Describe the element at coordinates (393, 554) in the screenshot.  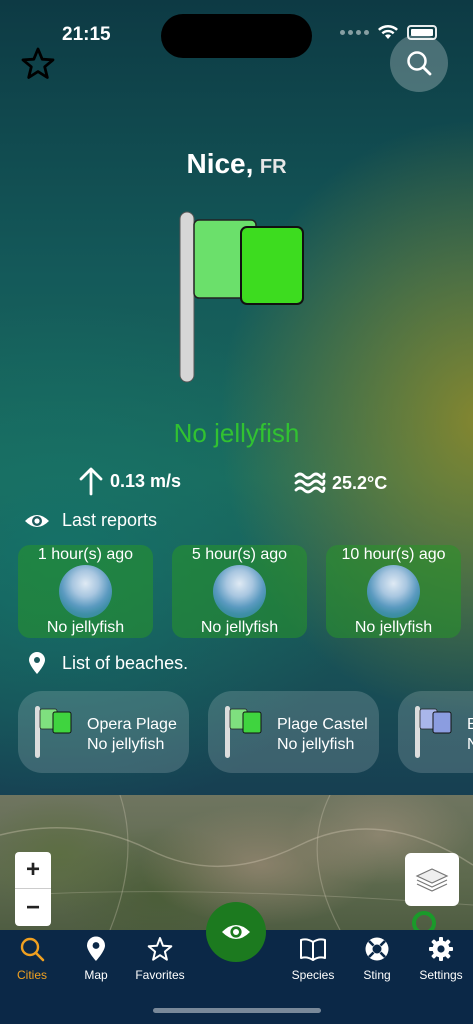
I see `report-time: 10 hour(s) ago` at that location.